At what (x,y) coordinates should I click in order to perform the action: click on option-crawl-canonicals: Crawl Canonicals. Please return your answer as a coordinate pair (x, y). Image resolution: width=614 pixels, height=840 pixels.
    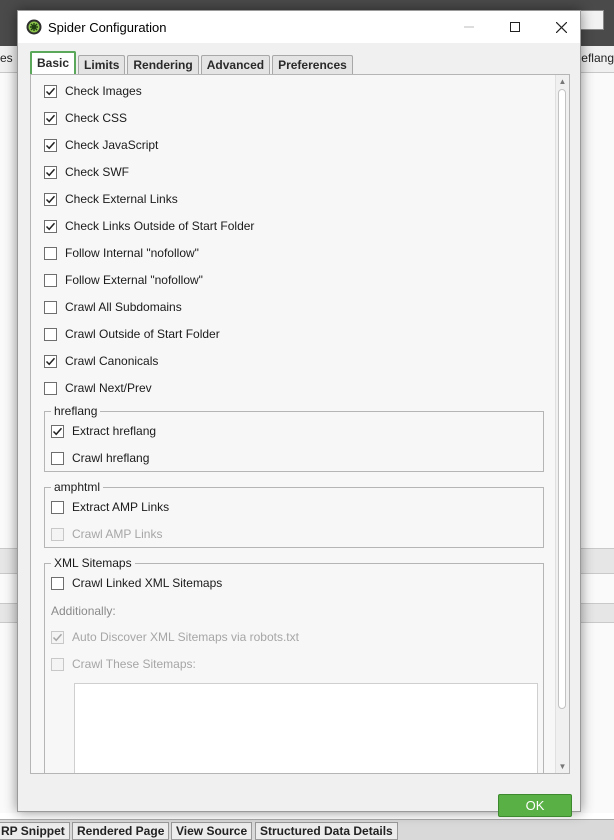
    Looking at the image, I should click on (101, 361).